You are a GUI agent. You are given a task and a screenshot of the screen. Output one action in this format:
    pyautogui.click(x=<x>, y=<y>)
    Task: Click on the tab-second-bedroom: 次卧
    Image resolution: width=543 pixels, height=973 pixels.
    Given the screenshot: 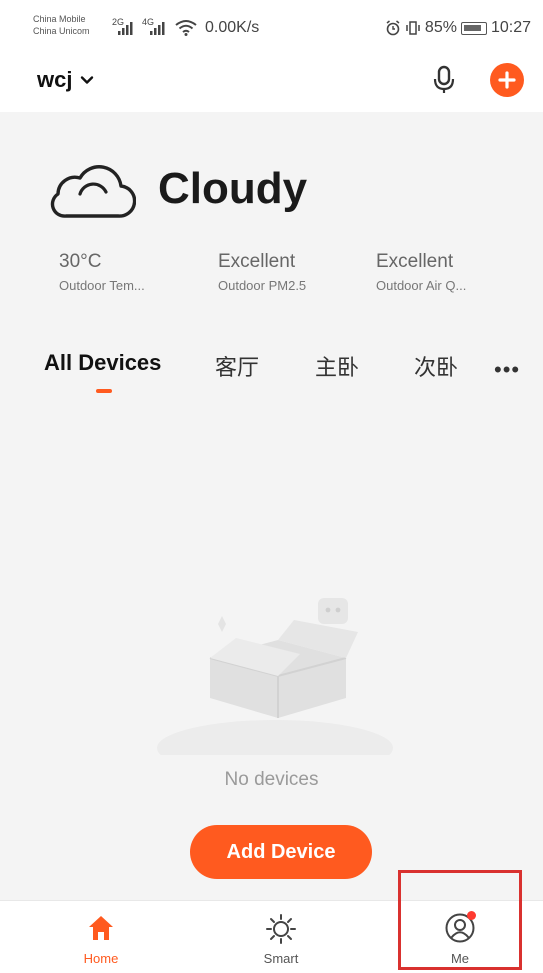 What is the action you would take?
    pyautogui.click(x=436, y=366)
    